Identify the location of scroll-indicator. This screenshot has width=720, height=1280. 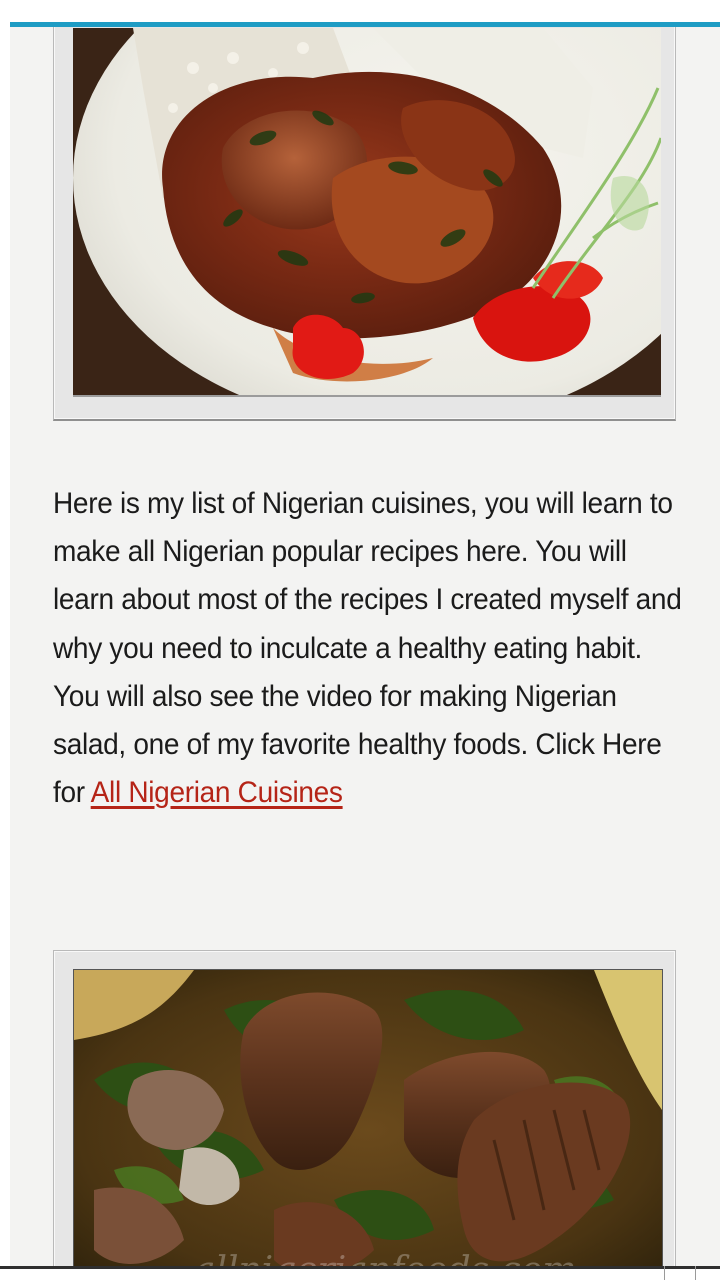
(680, 1273).